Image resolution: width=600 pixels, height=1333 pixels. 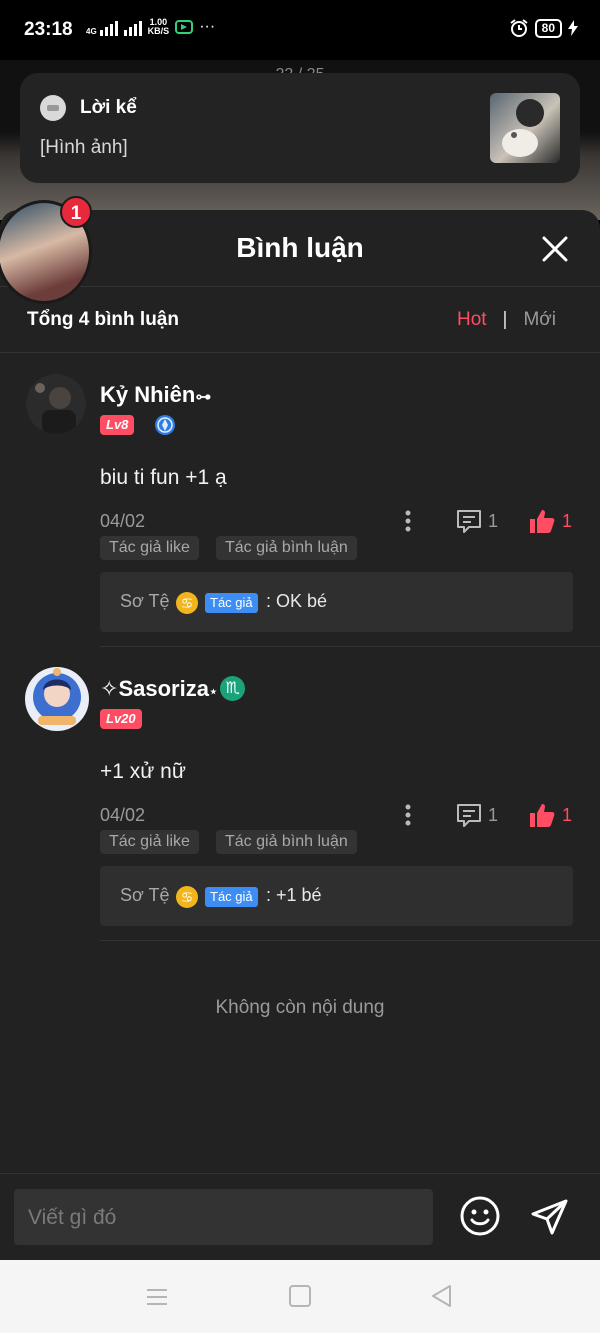 What do you see at coordinates (91, 31) in the screenshot?
I see `network-type: 4G` at bounding box center [91, 31].